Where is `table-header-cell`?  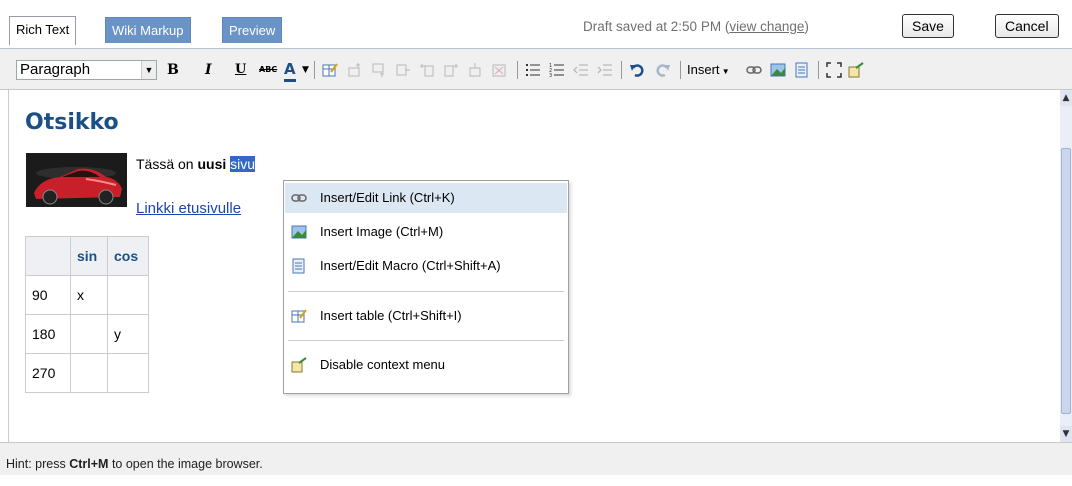 table-header-cell is located at coordinates (48, 256).